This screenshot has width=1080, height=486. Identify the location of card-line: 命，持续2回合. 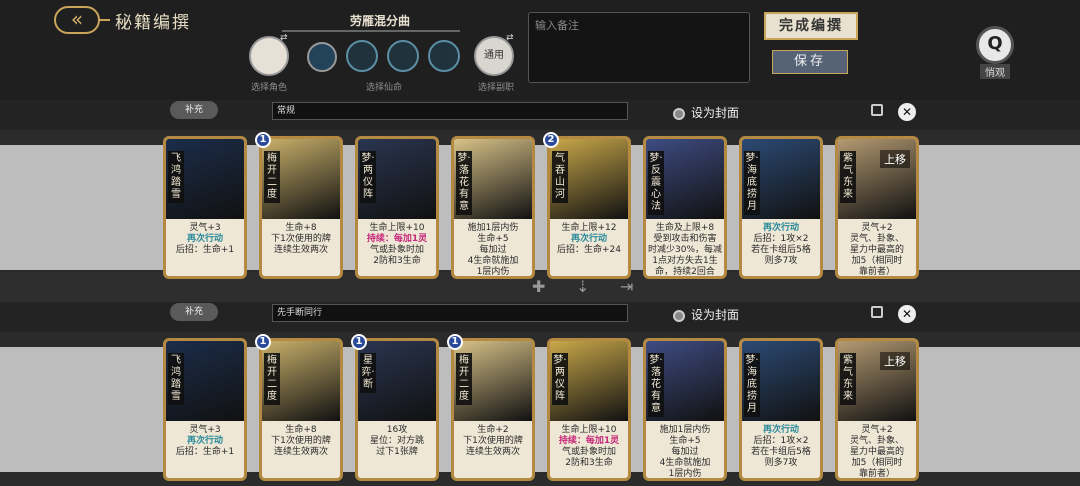
(685, 272).